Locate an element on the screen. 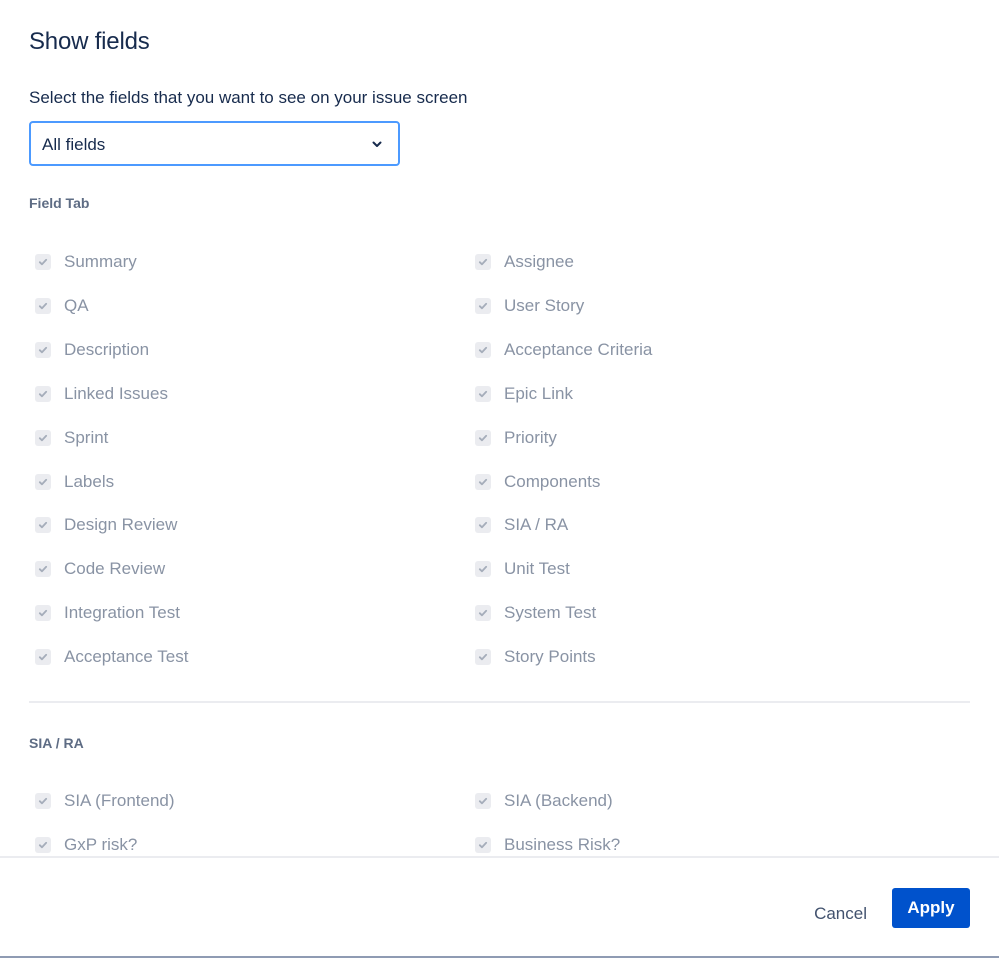 This screenshot has height=958, width=999. field-option-label: SIA (Frontend) is located at coordinates (119, 800).